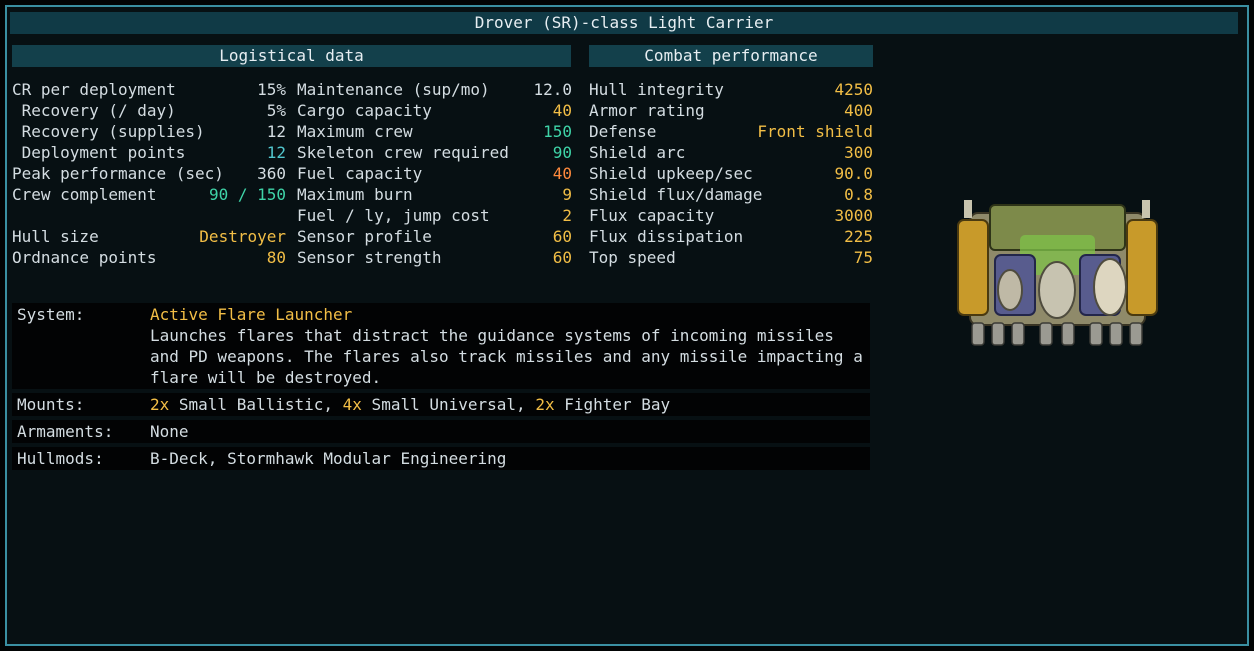 This screenshot has height=651, width=1254. What do you see at coordinates (676, 194) in the screenshot?
I see `stat-label: Shield flux/damage` at bounding box center [676, 194].